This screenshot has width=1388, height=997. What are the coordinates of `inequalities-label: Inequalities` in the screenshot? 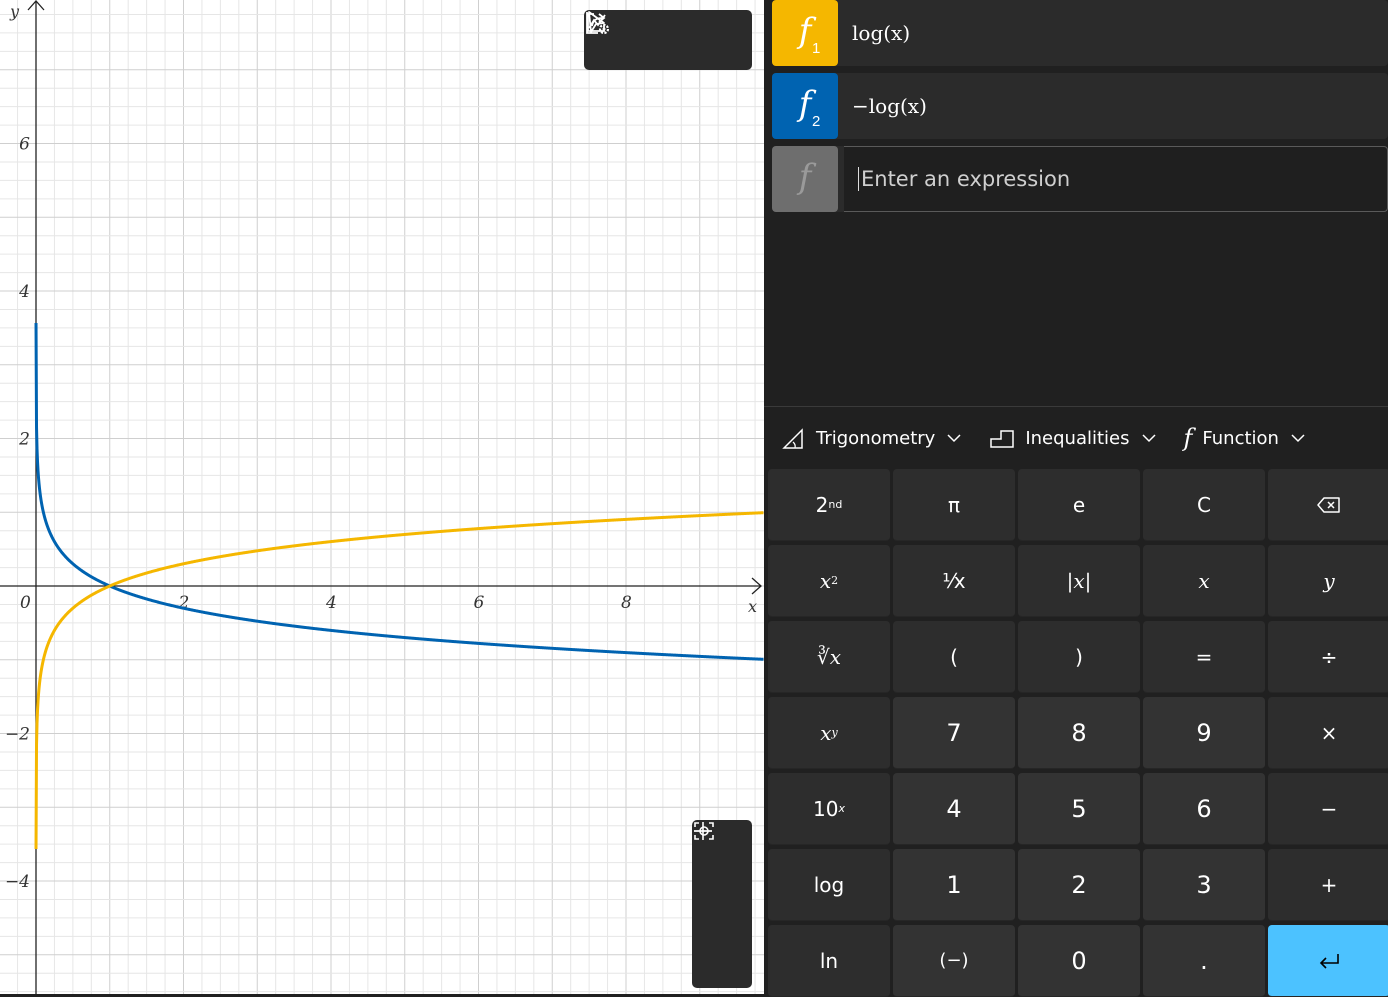 It's located at (1077, 438).